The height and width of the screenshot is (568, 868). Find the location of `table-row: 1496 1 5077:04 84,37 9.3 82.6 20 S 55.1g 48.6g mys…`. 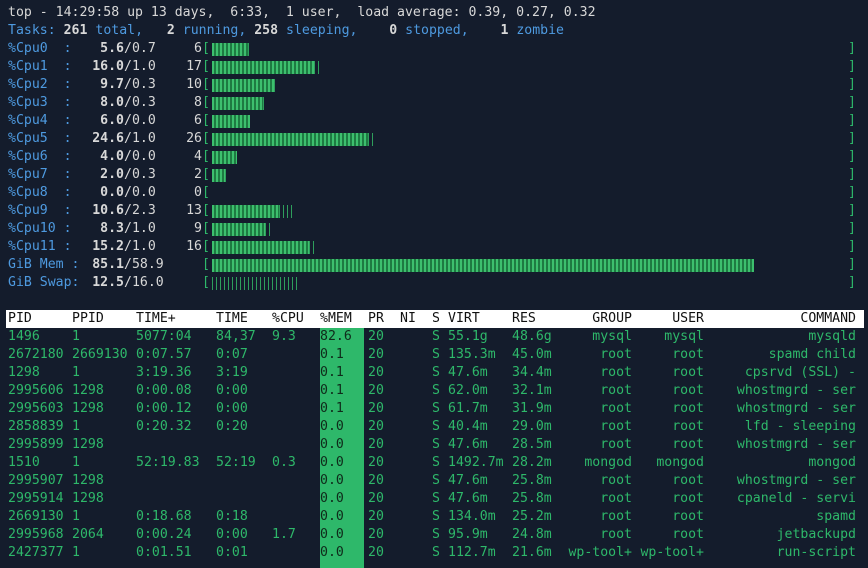

table-row: 1496 1 5077:04 84,37 9.3 82.6 20 S 55.1g 48.6g mys… is located at coordinates (435, 337).